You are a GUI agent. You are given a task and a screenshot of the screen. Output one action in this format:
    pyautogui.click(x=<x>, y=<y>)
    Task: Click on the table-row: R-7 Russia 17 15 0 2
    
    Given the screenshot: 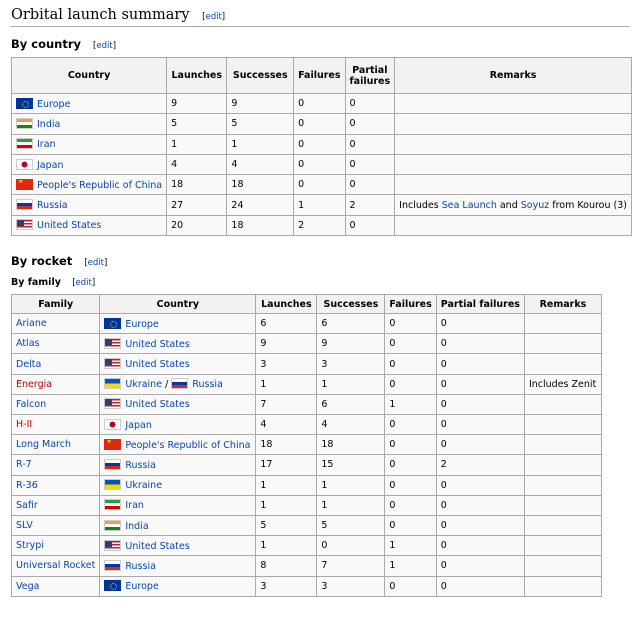 What is the action you would take?
    pyautogui.click(x=306, y=465)
    